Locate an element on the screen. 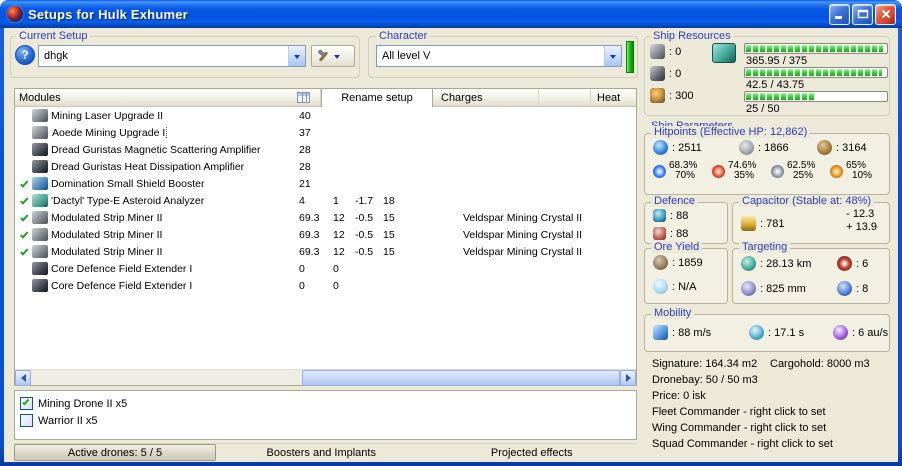 This screenshot has height=466, width=902. align-time-value: : 17.1 s is located at coordinates (786, 332).